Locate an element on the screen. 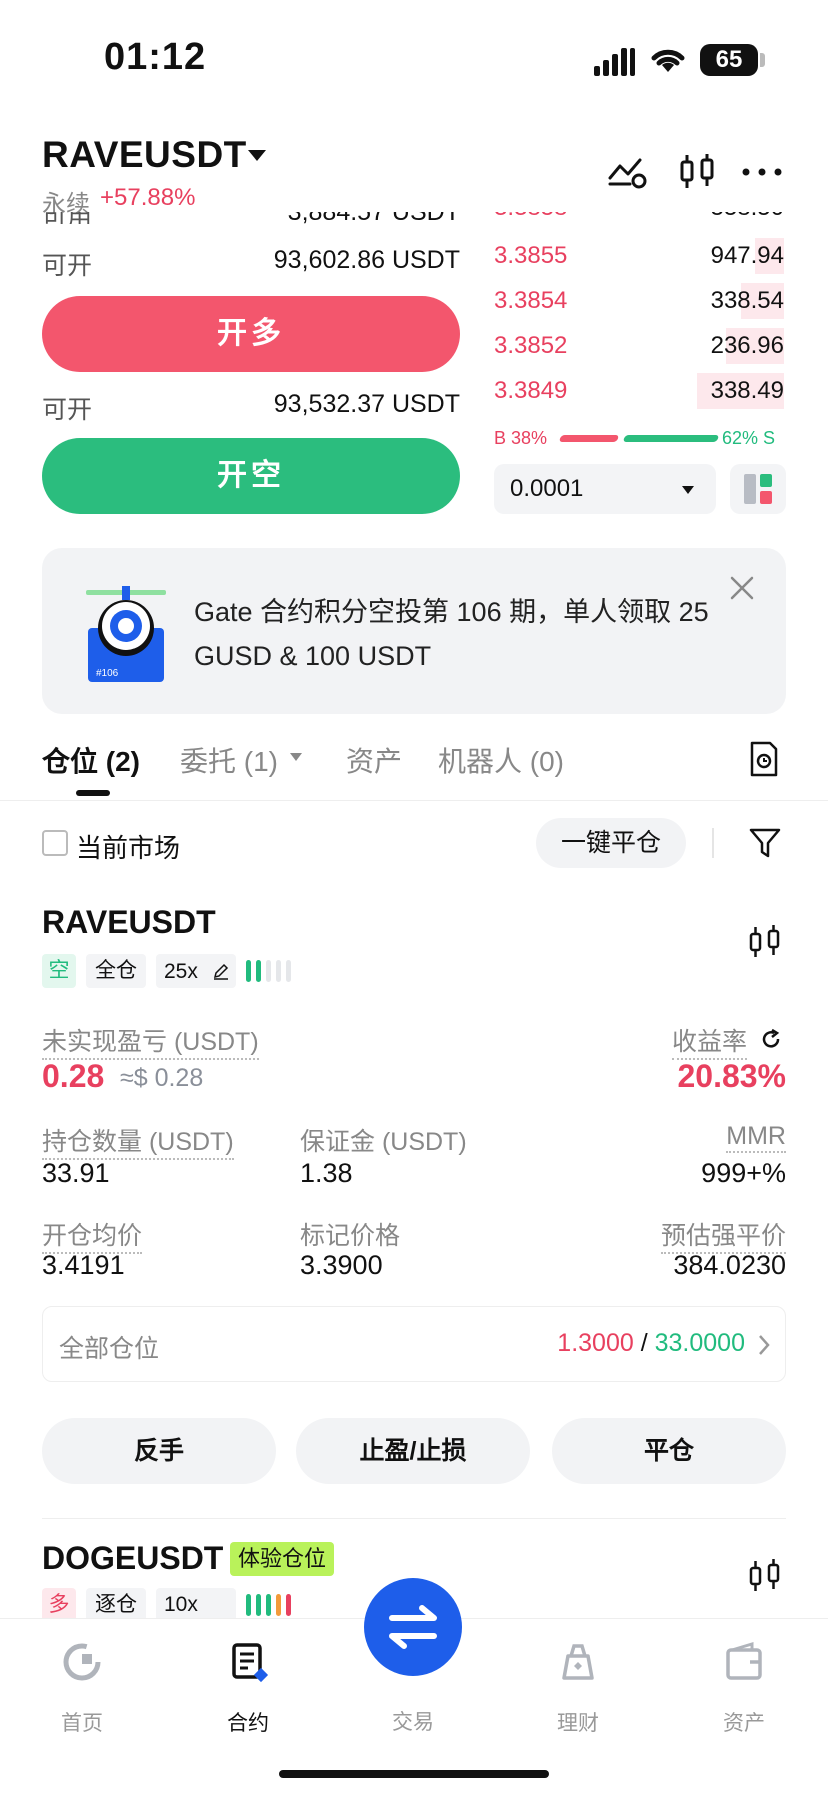  nav-assets: 资产 is located at coordinates (744, 1688).